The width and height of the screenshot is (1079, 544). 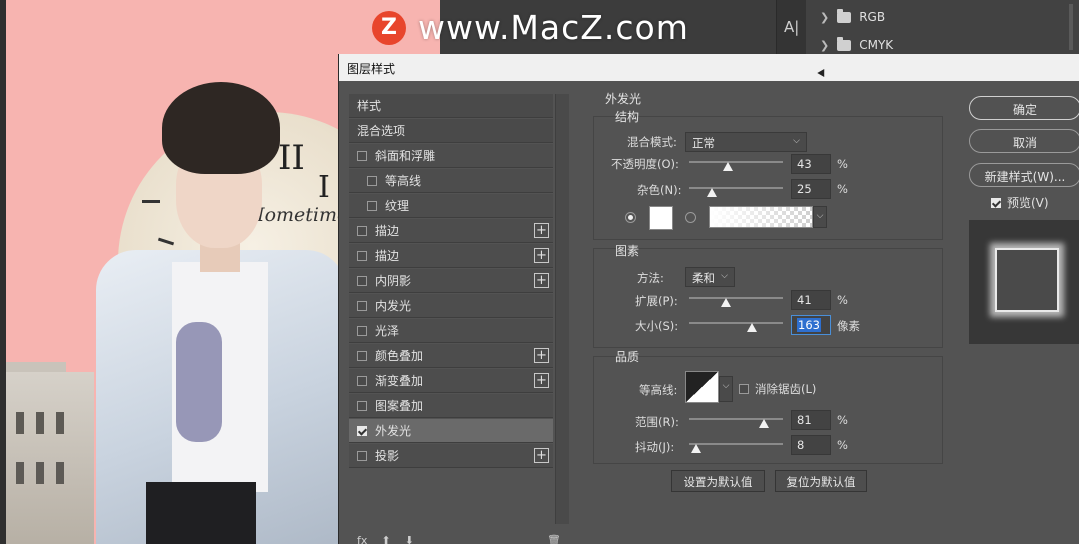 What do you see at coordinates (811, 300) in the screenshot?
I see `spread-input: 41` at bounding box center [811, 300].